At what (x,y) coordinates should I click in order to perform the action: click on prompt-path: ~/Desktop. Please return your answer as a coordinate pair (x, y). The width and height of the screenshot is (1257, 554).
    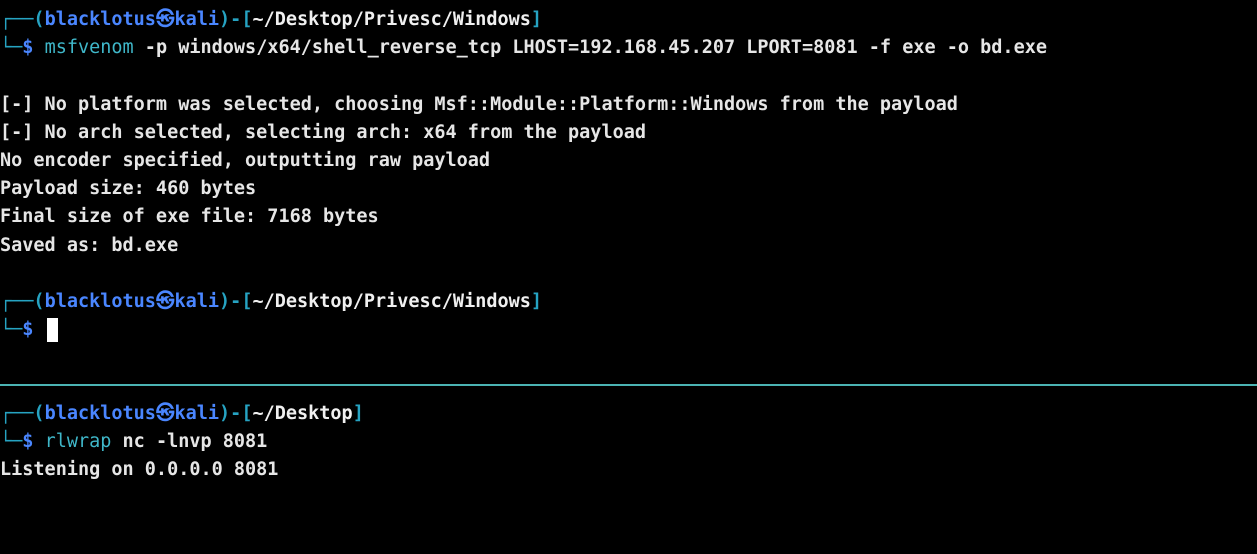
    Looking at the image, I should click on (302, 413).